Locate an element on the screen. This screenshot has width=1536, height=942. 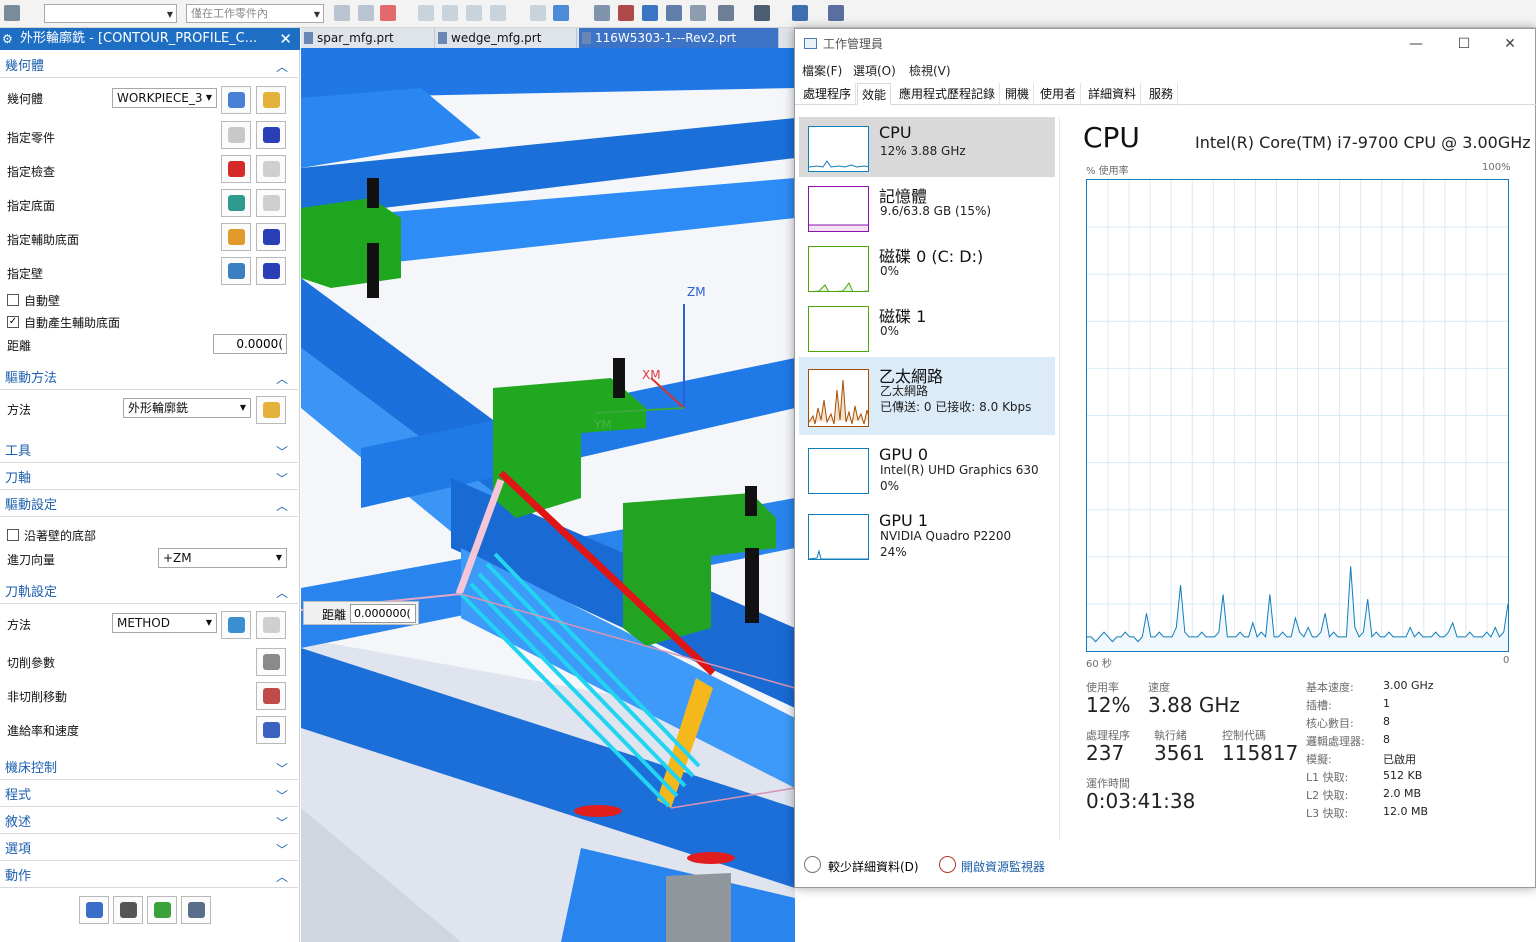
chevron-up-circle-icon is located at coordinates (812, 864).